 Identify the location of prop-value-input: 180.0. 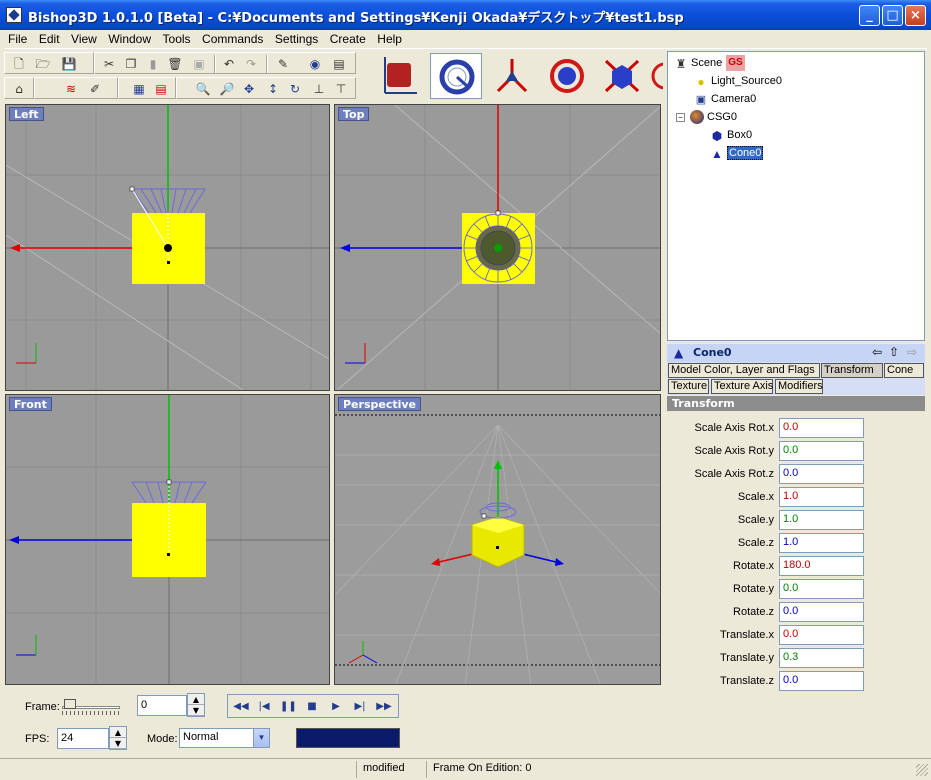
(821, 566).